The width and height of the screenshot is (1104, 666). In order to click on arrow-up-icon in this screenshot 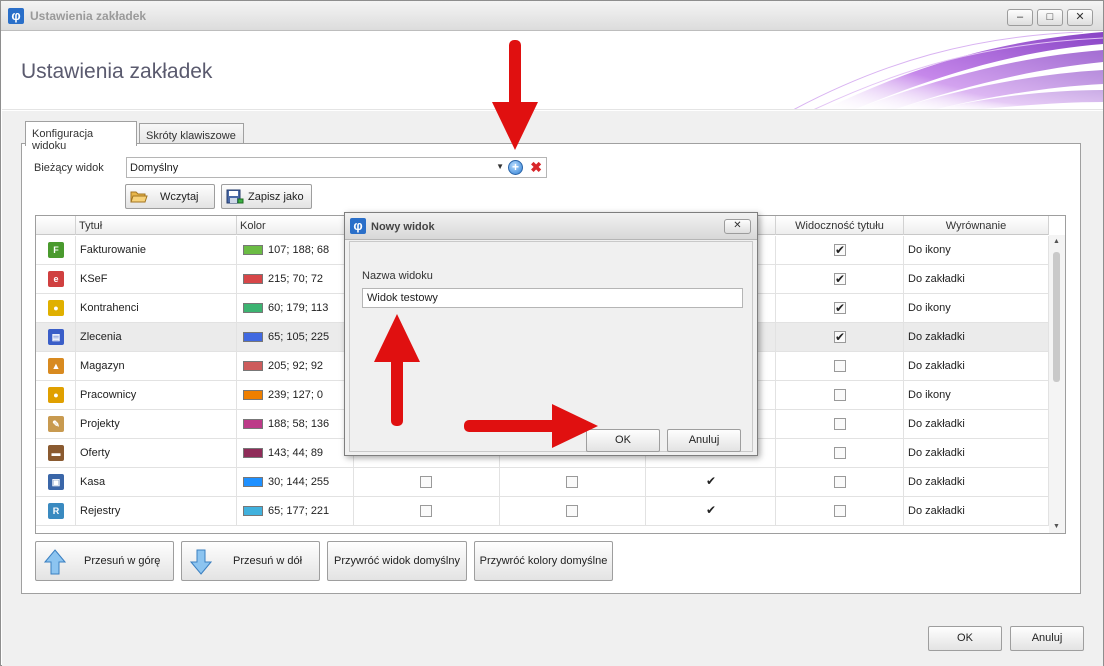, I will do `click(55, 562)`.